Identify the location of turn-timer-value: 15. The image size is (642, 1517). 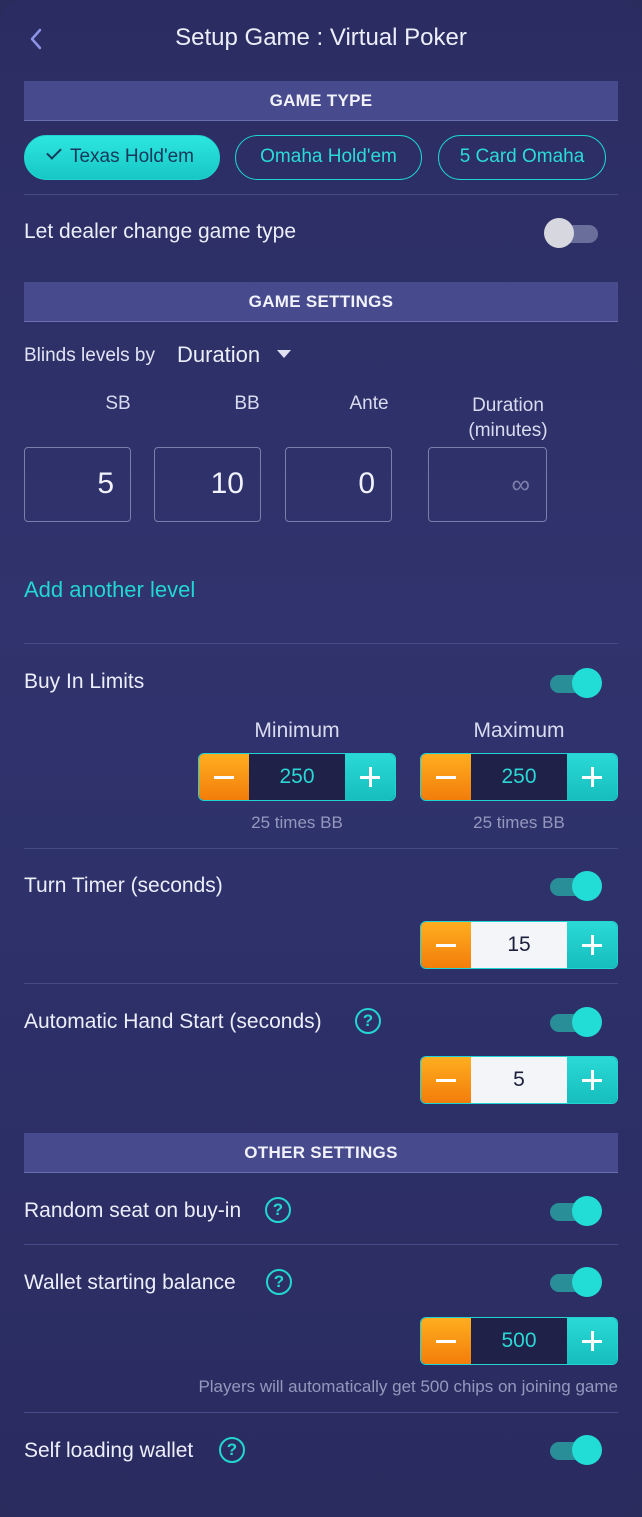
(519, 945).